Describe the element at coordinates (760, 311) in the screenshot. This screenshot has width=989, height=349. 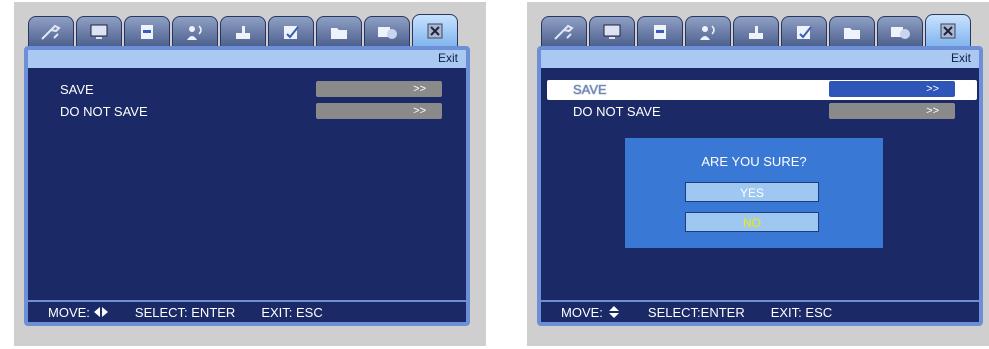
I see `status-bar: MOVE: SELECT:ENTER EXIT: ESC` at that location.